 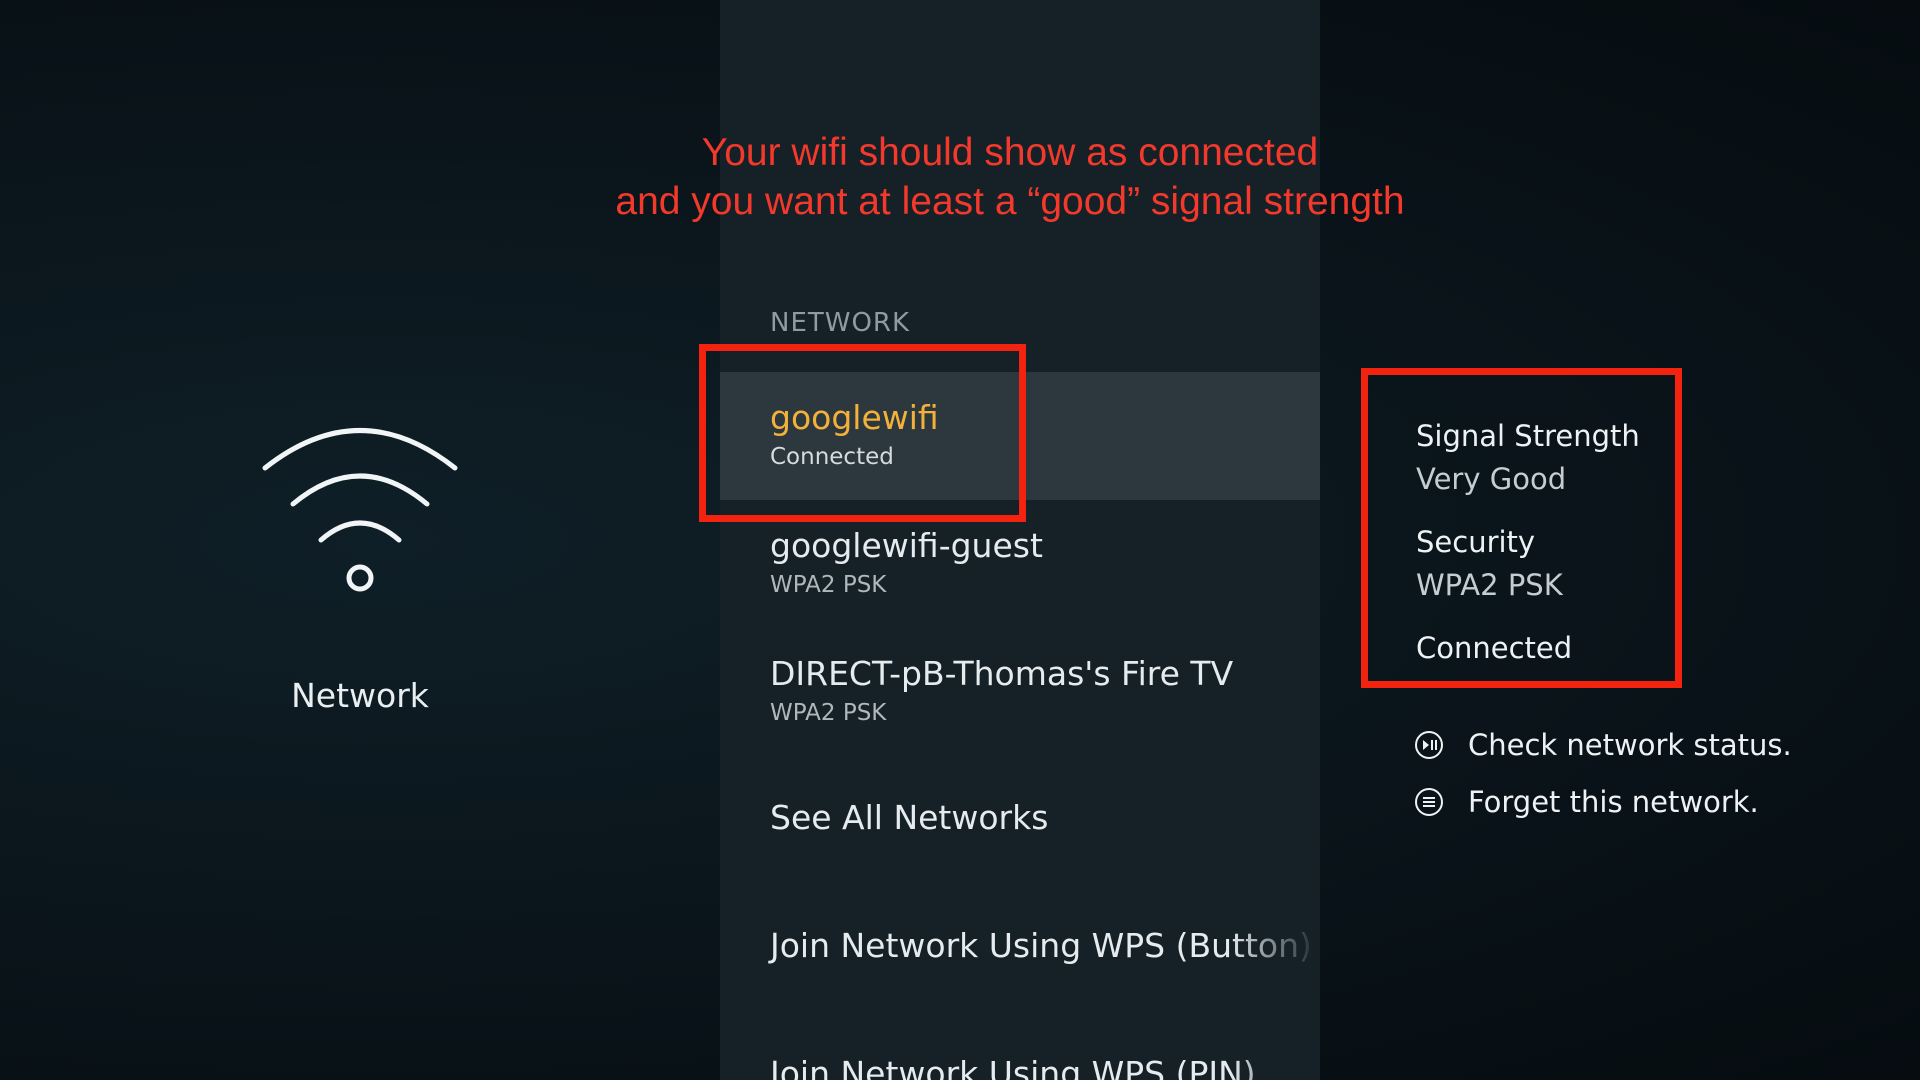 I want to click on check-network-status-action: Check network status., so click(x=1603, y=745).